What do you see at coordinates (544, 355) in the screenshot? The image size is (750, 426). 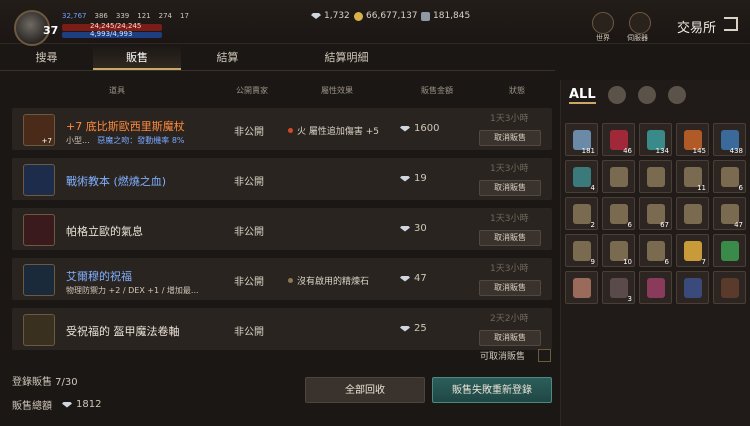 I see `cancelable-filter-checkbox` at bounding box center [544, 355].